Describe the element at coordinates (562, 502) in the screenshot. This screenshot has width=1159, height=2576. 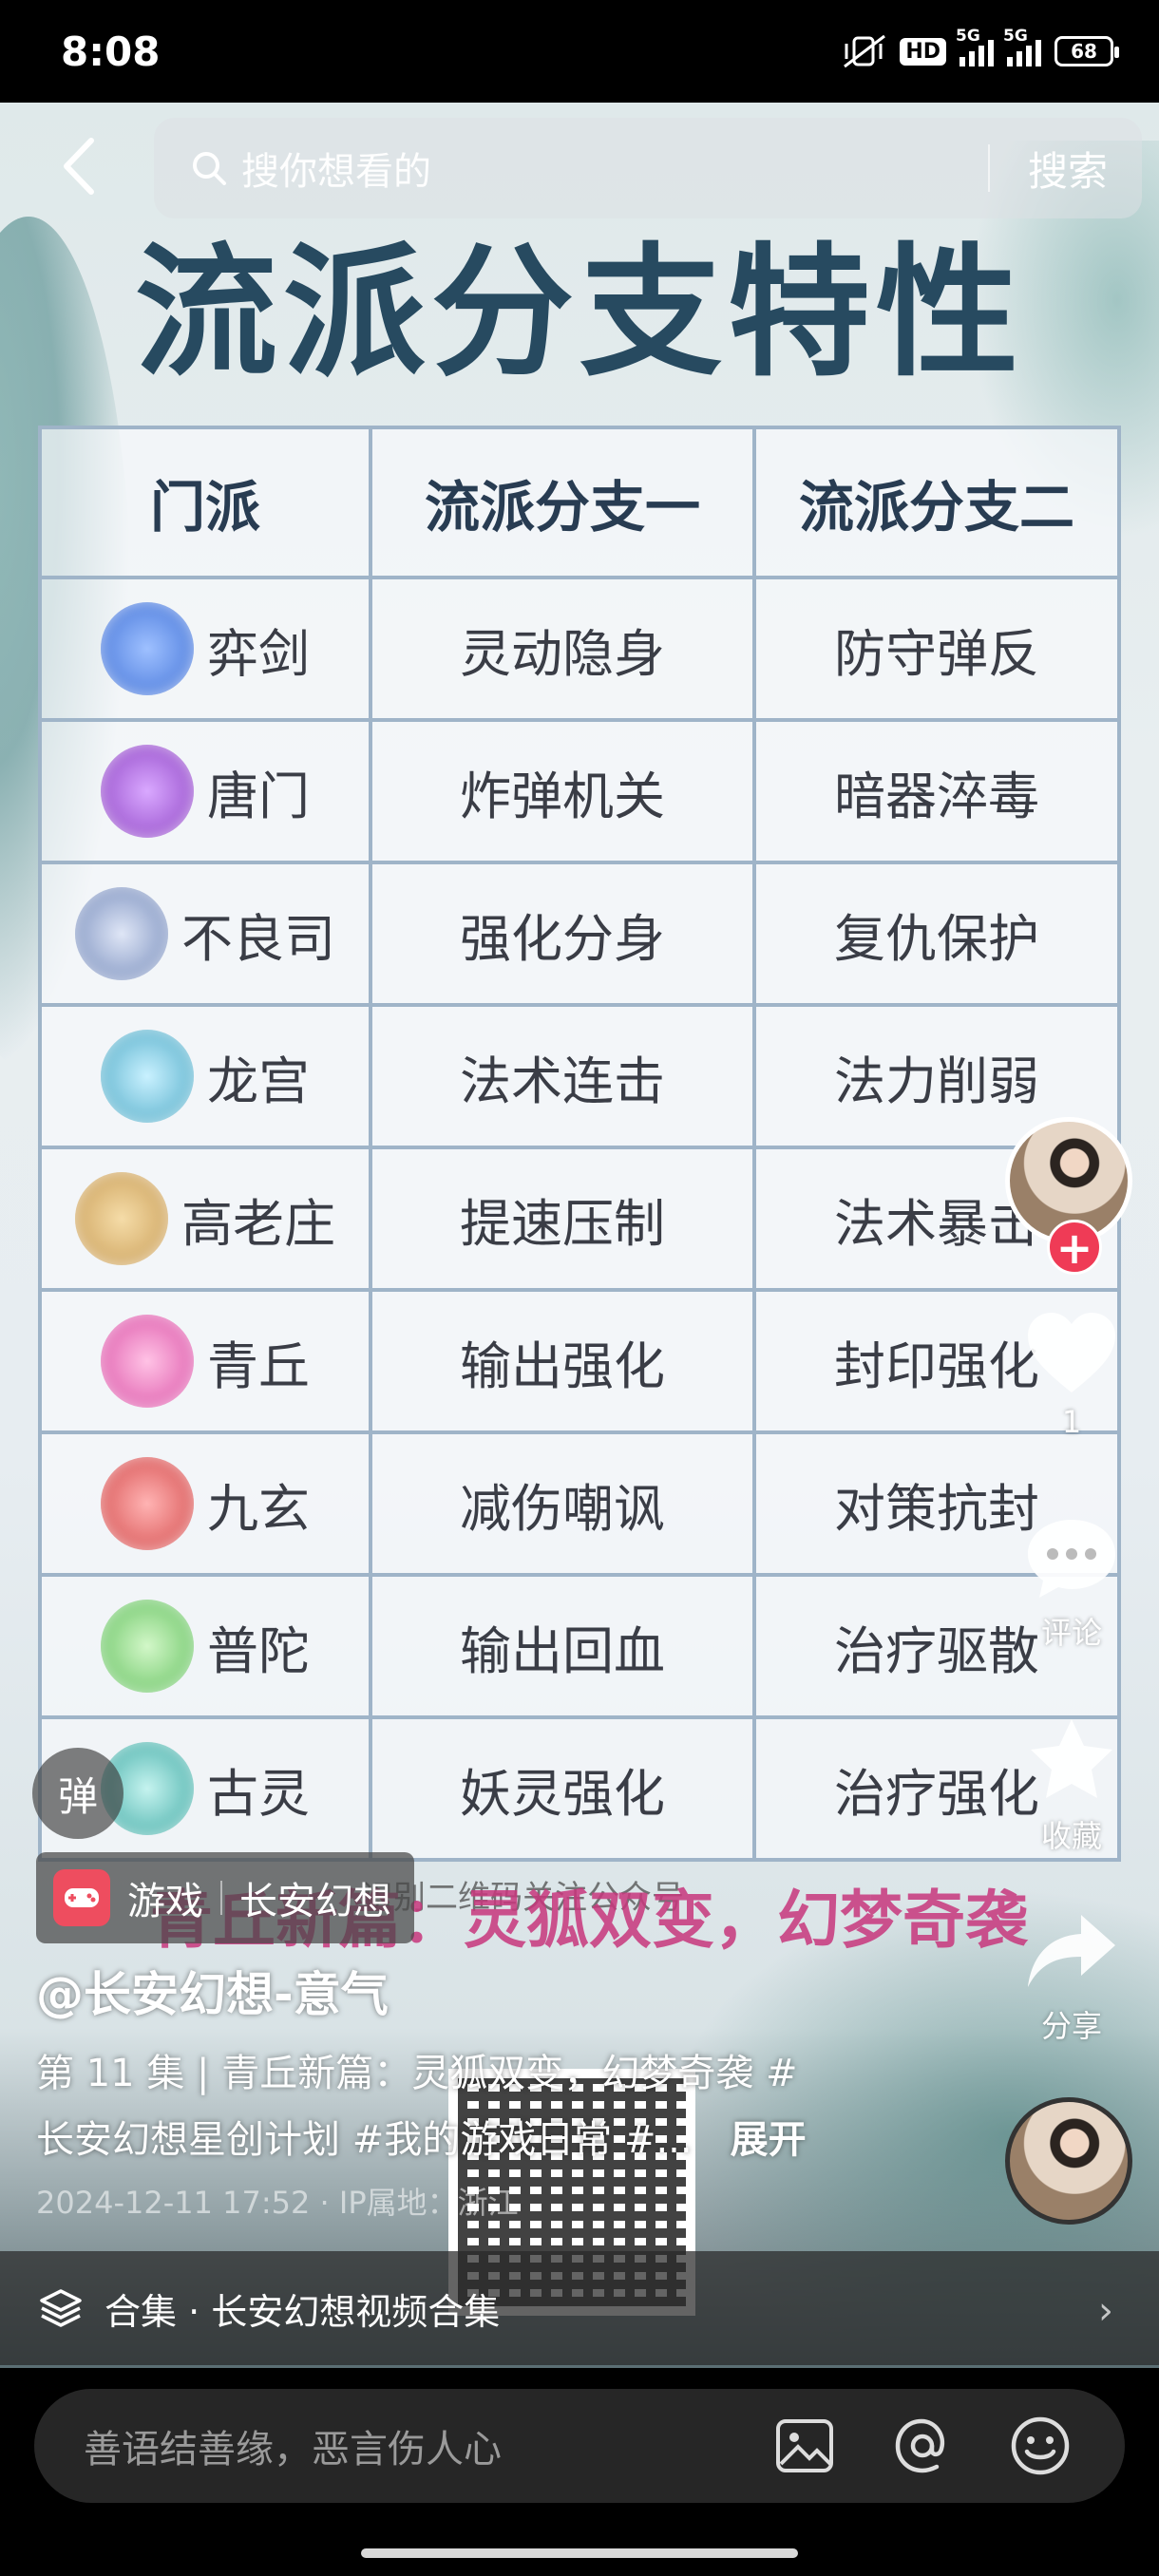
I see `header-branch1: 流派分支一` at that location.